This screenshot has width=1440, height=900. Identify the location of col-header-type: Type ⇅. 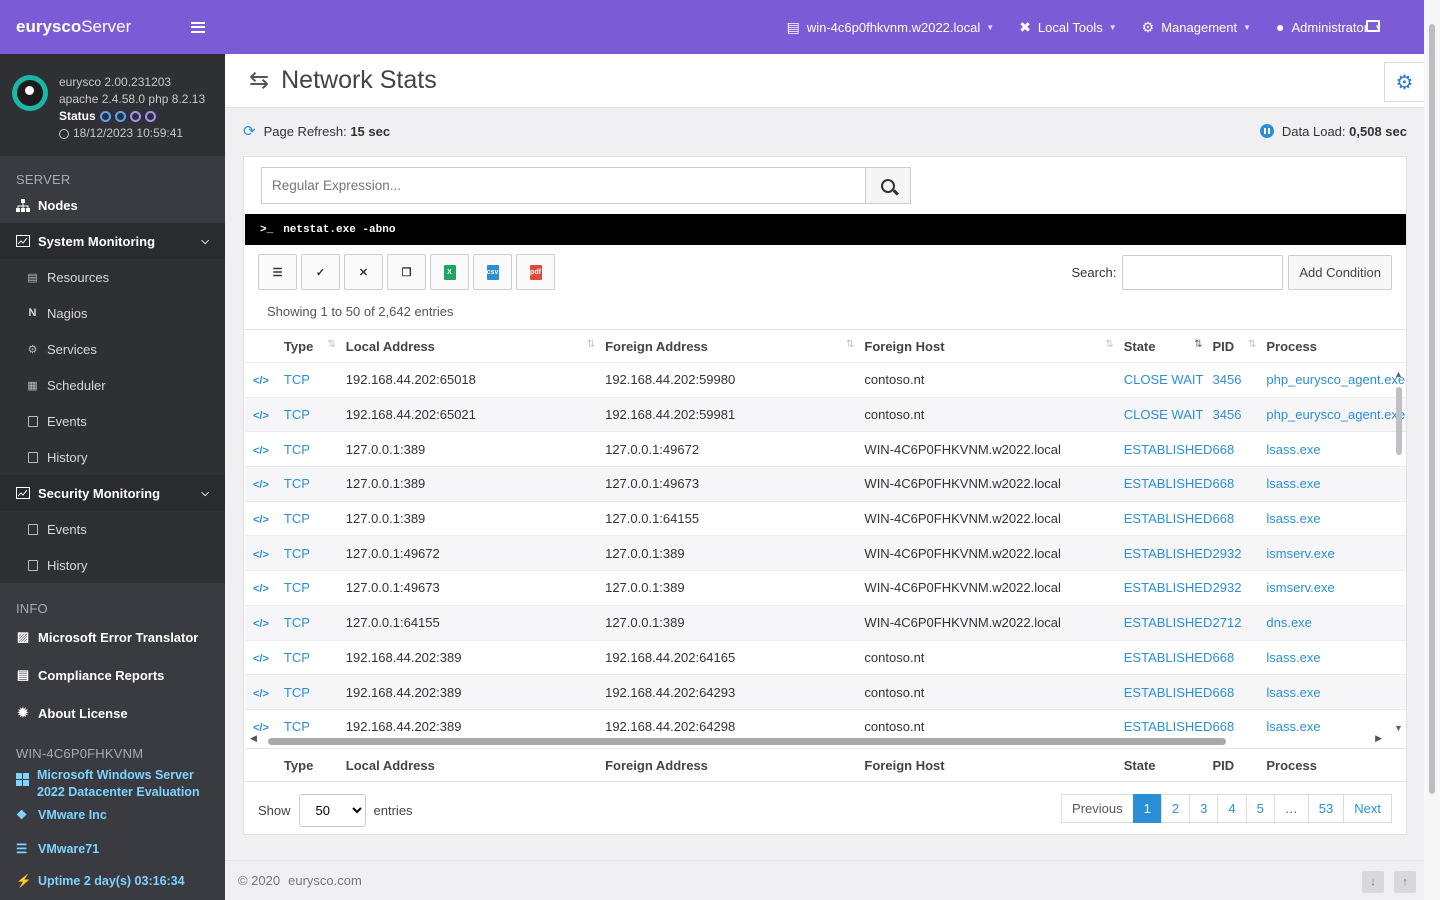
(315, 346).